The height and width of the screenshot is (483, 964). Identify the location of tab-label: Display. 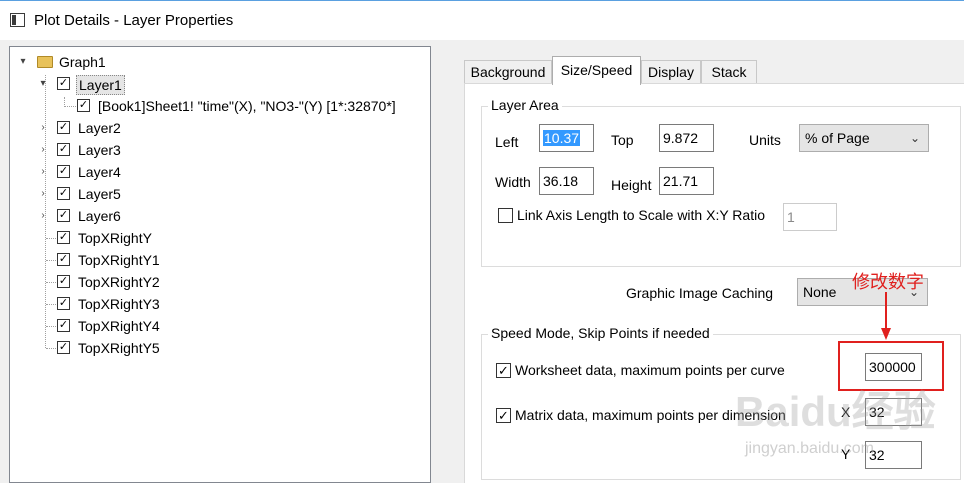
(671, 72).